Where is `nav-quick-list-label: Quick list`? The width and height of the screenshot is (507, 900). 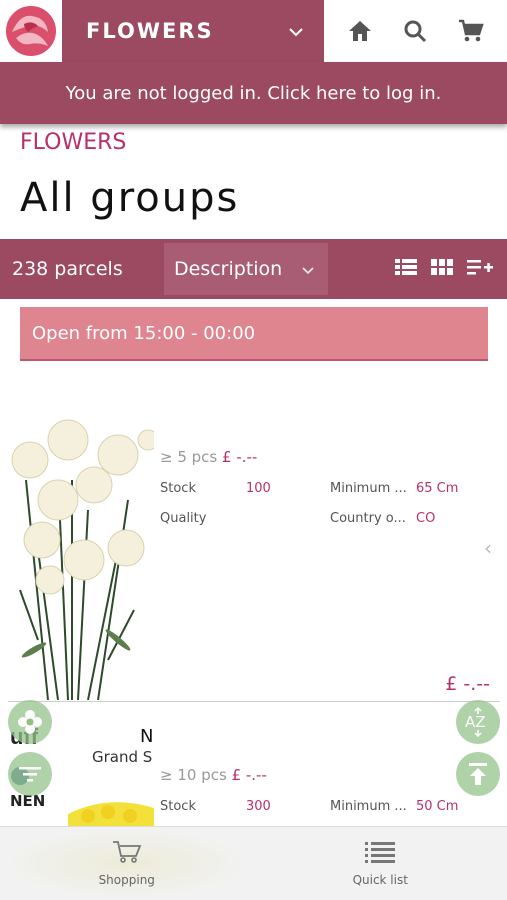
nav-quick-list-label: Quick list is located at coordinates (380, 880).